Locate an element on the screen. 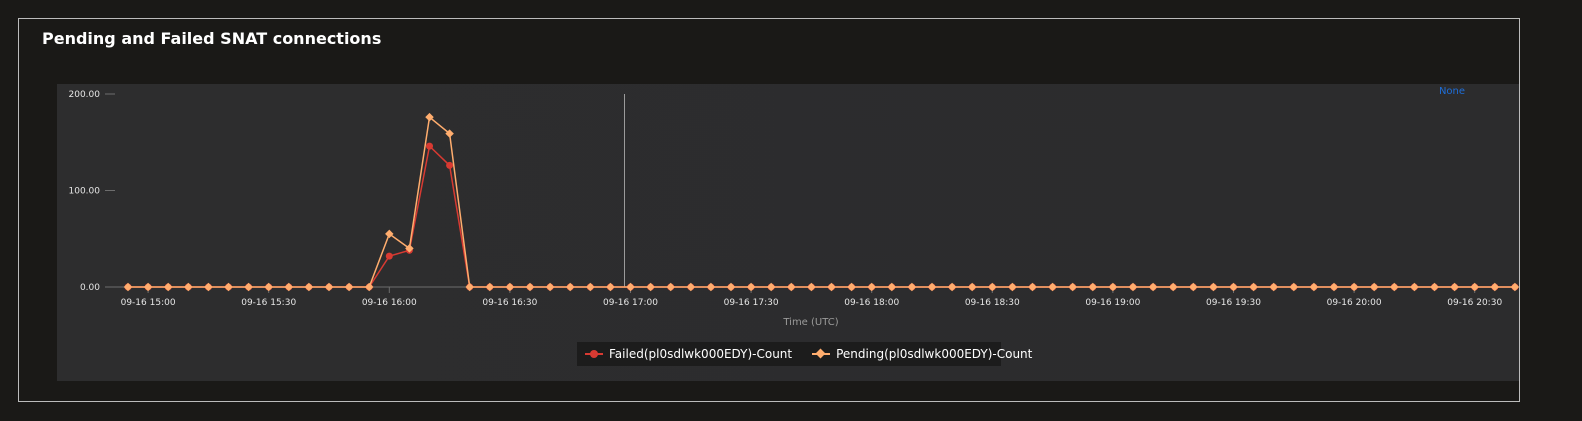 This screenshot has height=421, width=1582. y-tick-label: 200.00 is located at coordinates (85, 95).